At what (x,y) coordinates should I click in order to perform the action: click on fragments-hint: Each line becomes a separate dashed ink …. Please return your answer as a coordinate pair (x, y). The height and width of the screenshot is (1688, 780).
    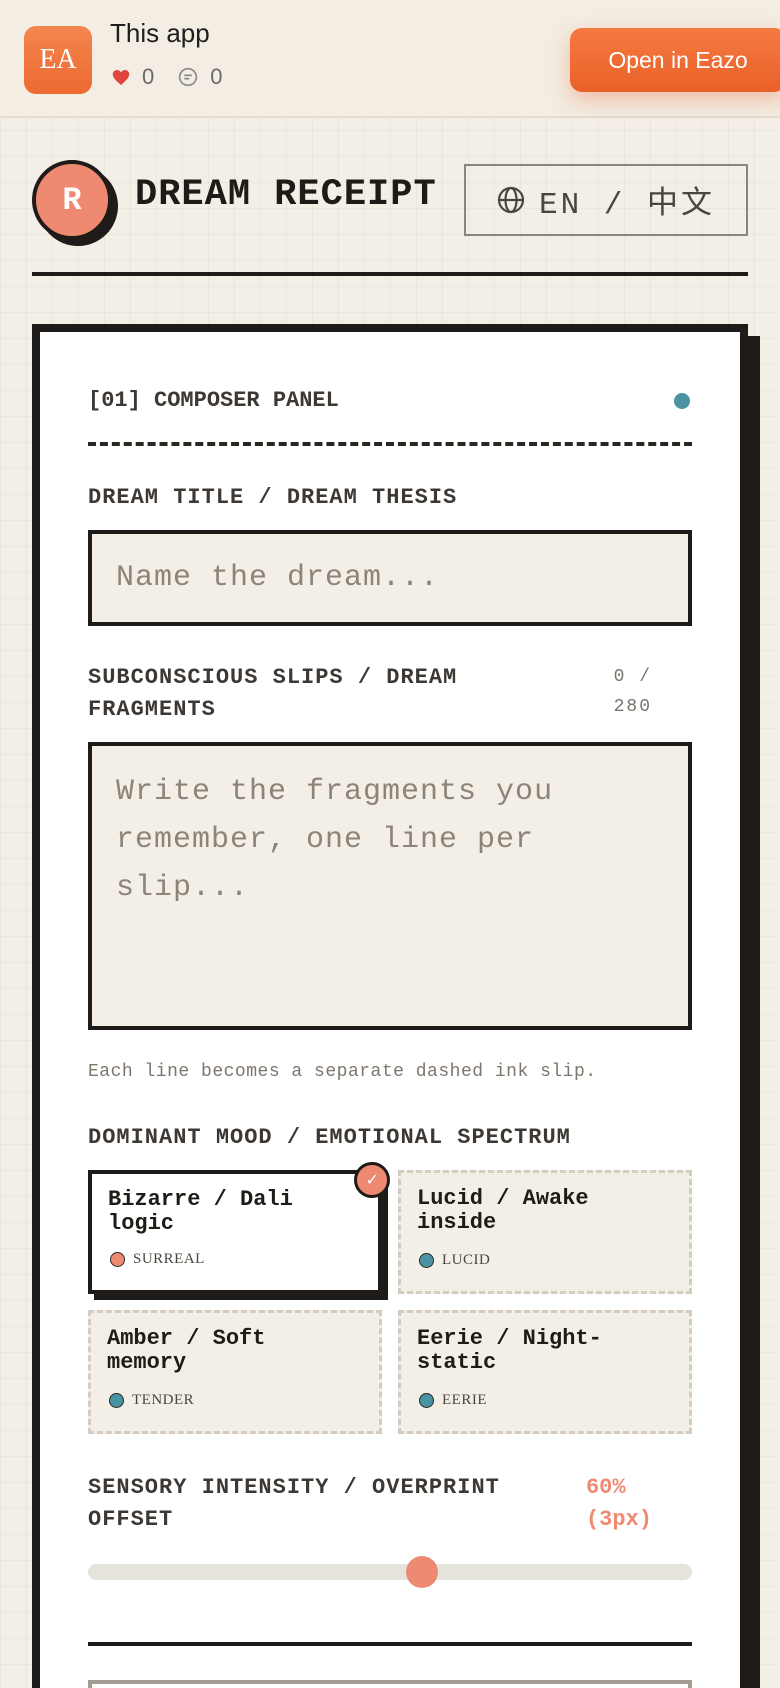
    Looking at the image, I should click on (342, 1072).